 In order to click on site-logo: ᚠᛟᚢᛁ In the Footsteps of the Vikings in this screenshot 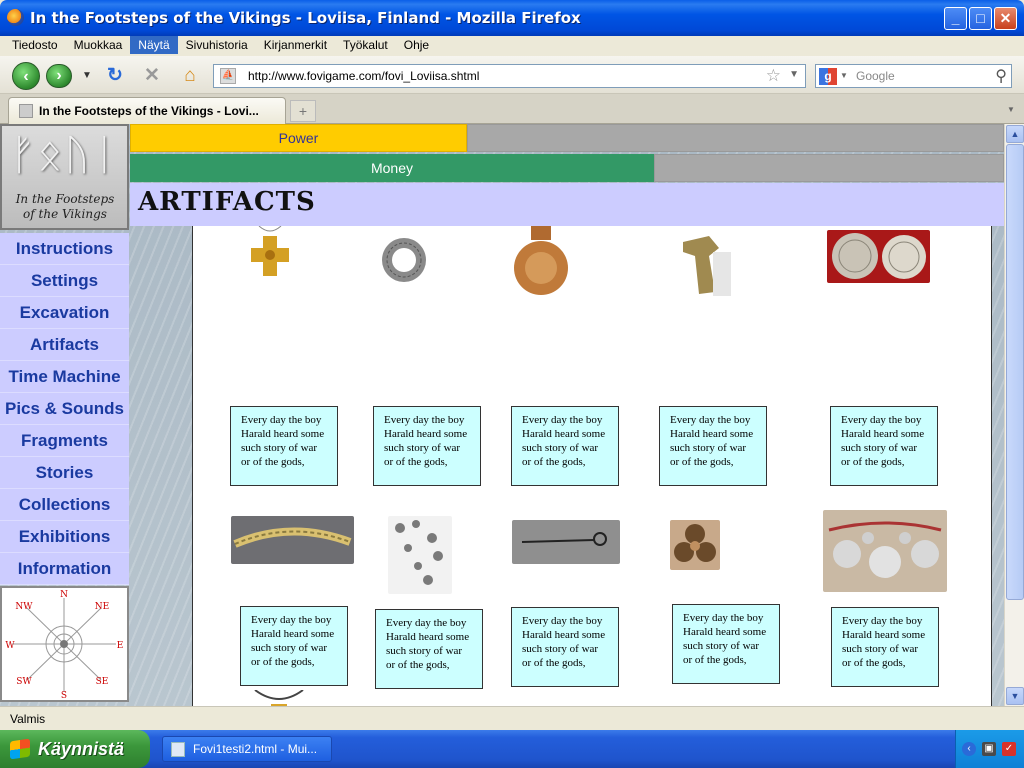, I will do `click(64, 177)`.